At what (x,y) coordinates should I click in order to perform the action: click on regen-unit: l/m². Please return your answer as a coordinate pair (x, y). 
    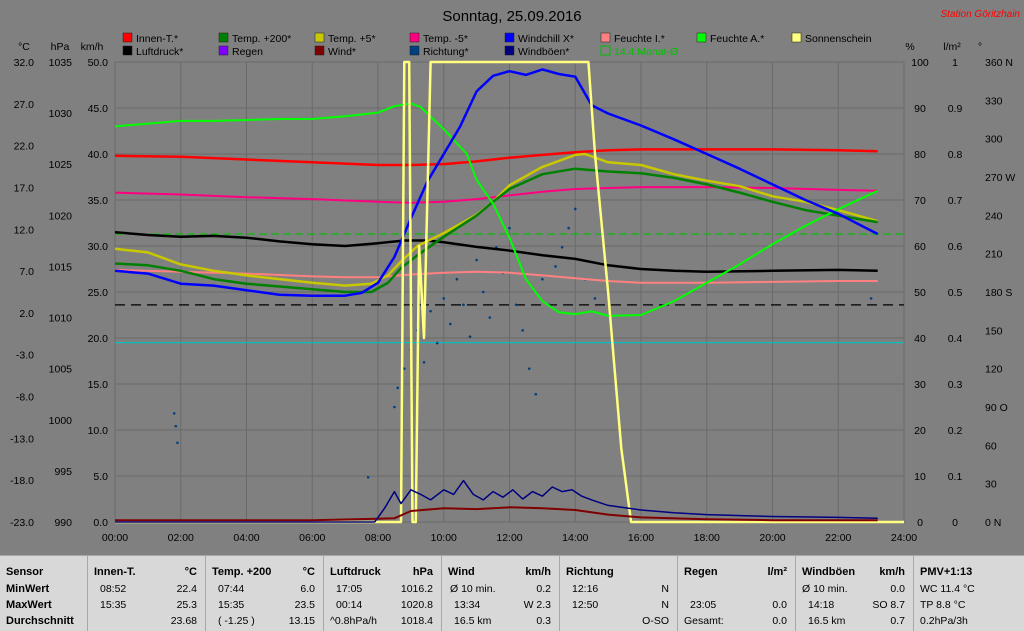
    Looking at the image, I should click on (777, 572).